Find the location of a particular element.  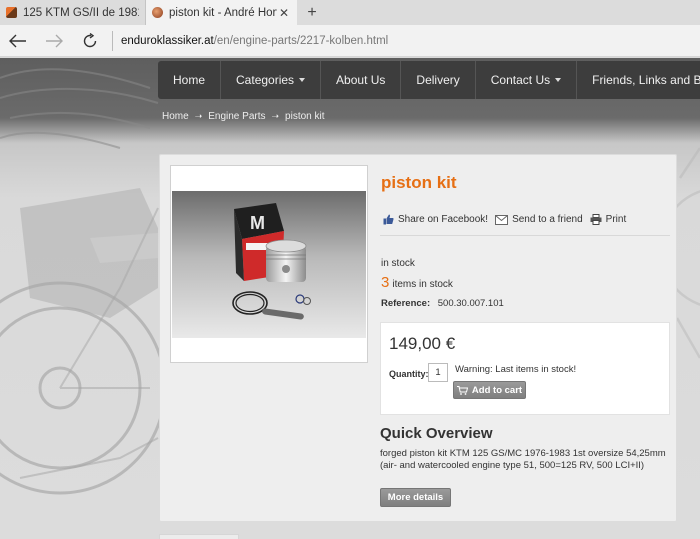

divider is located at coordinates (525, 235).